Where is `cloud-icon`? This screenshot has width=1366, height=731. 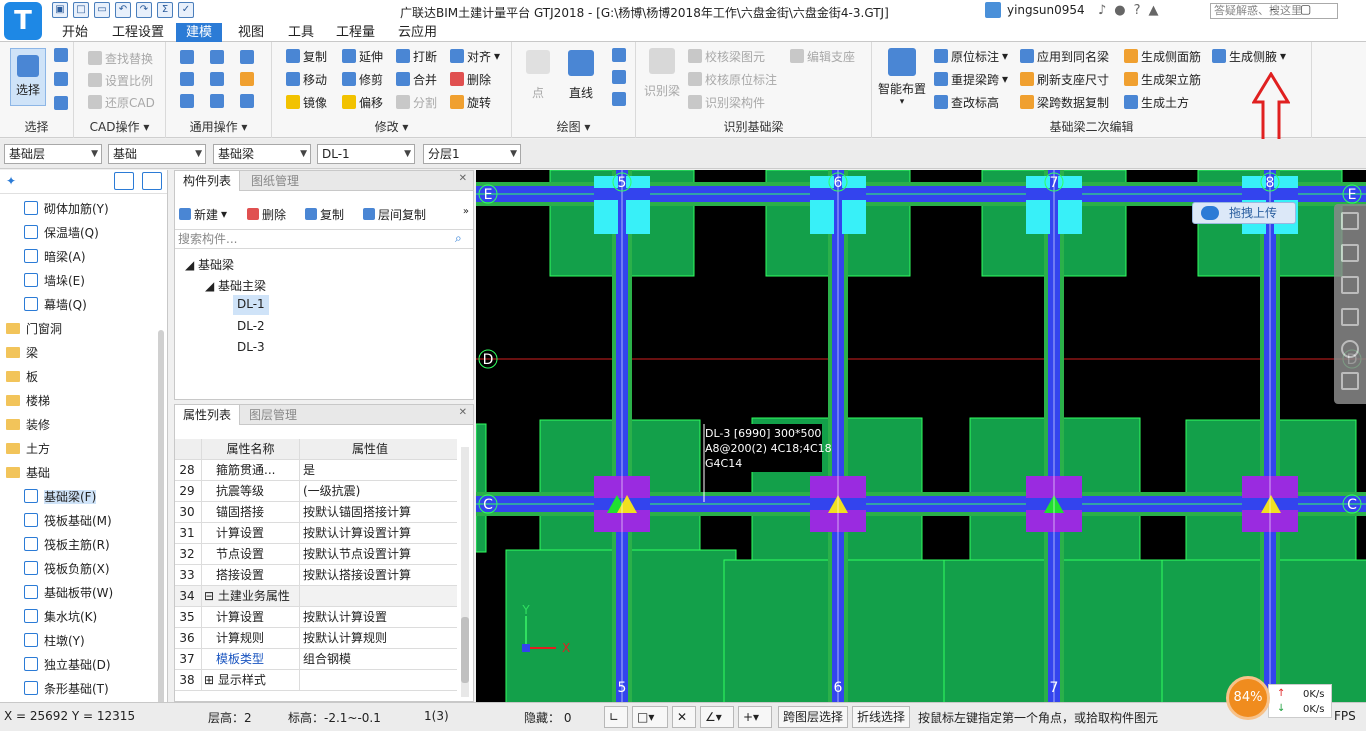
cloud-icon is located at coordinates (187, 79).